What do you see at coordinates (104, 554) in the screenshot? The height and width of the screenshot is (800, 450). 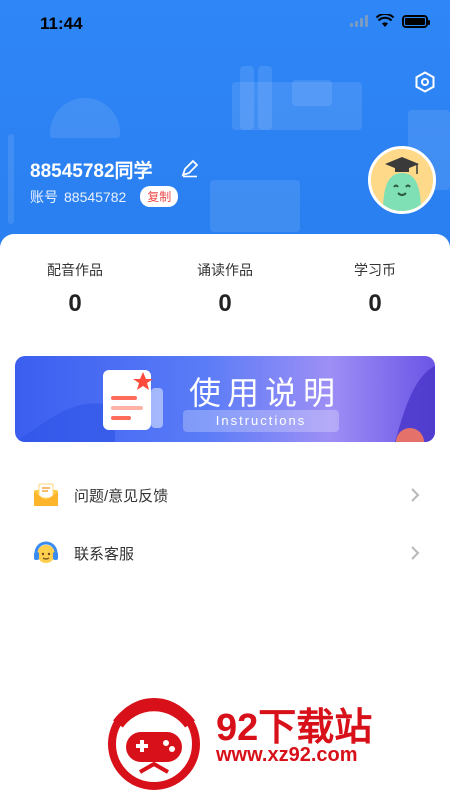 I see `menu-item-label: 联系客服` at bounding box center [104, 554].